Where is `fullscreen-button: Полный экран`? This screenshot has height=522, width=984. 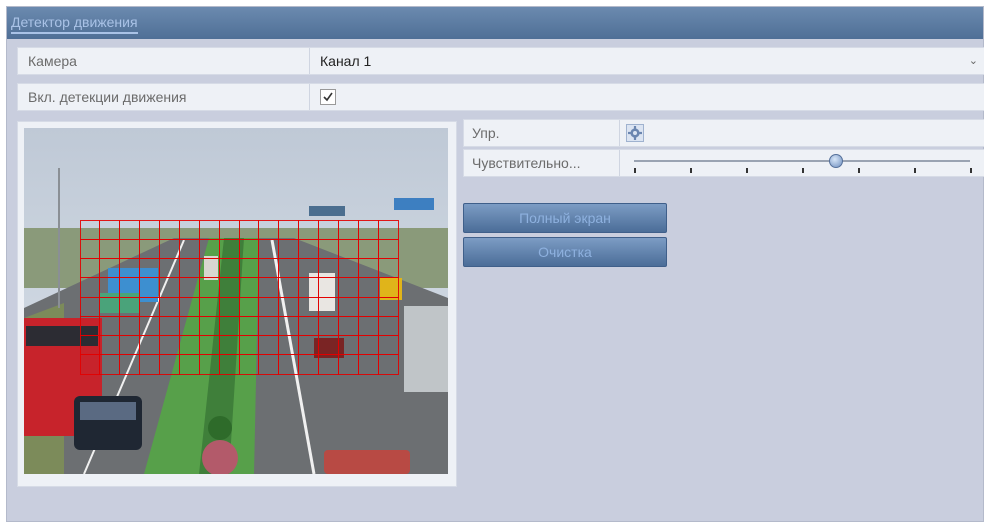 fullscreen-button: Полный экран is located at coordinates (565, 218).